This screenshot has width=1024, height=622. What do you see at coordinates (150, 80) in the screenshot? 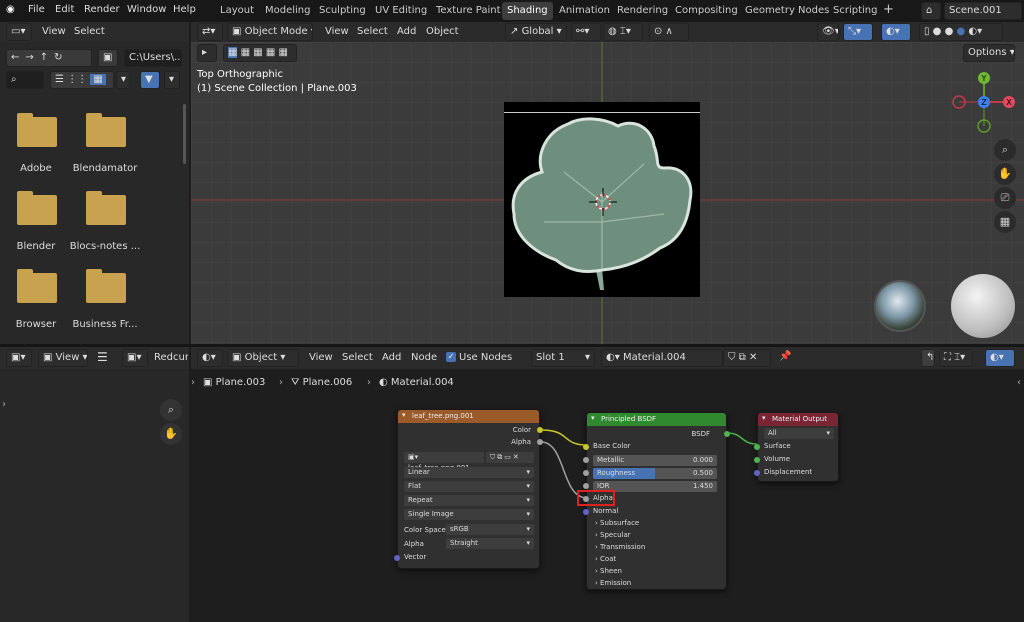
I see `filter-icon: ▼` at bounding box center [150, 80].